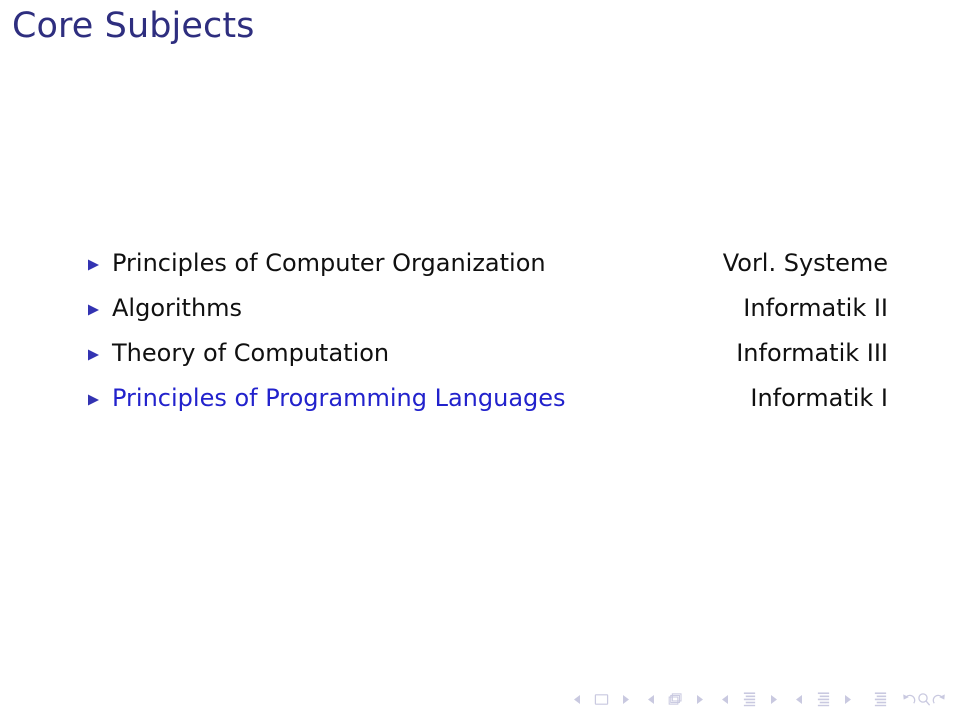 This screenshot has height=718, width=960. What do you see at coordinates (847, 699) in the screenshot?
I see `next-section-icon` at bounding box center [847, 699].